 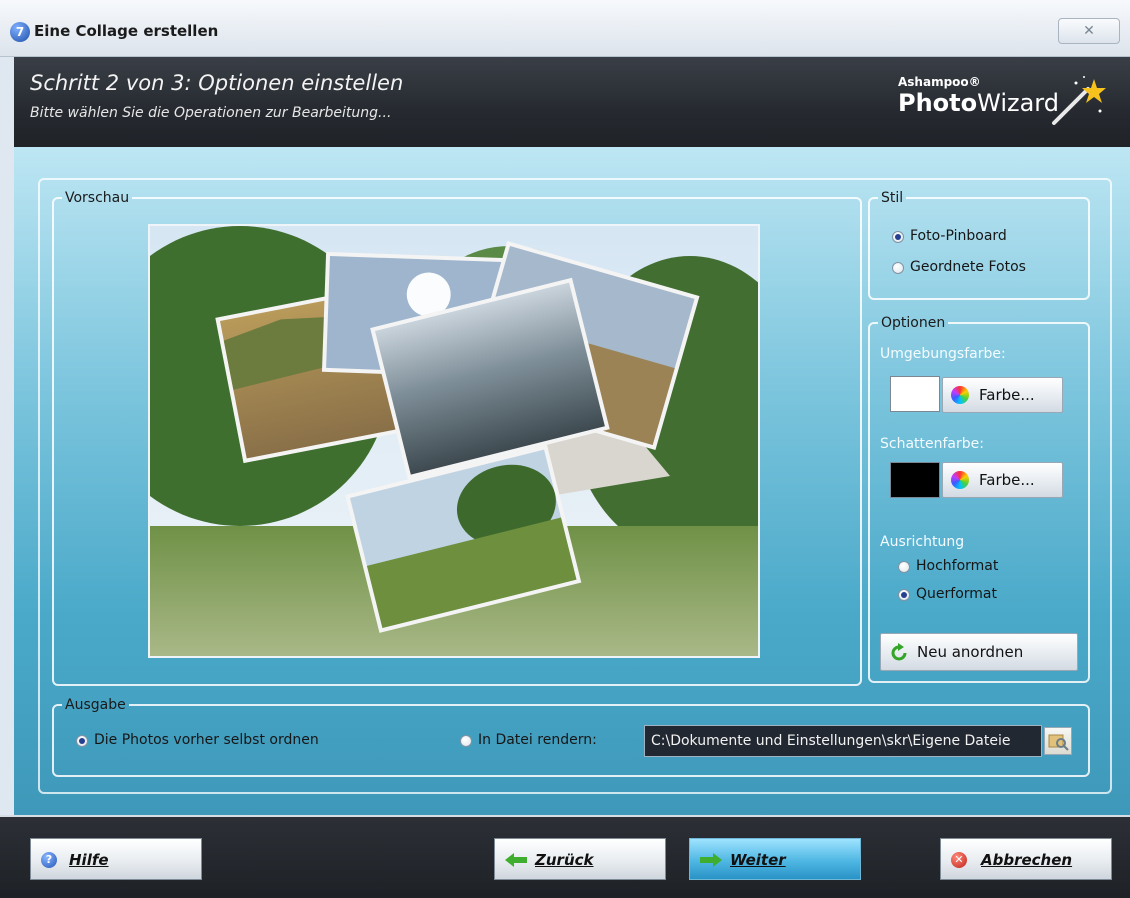 What do you see at coordinates (968, 267) in the screenshot?
I see `radio-geordnete-fotos-label: Geordnete Fotos` at bounding box center [968, 267].